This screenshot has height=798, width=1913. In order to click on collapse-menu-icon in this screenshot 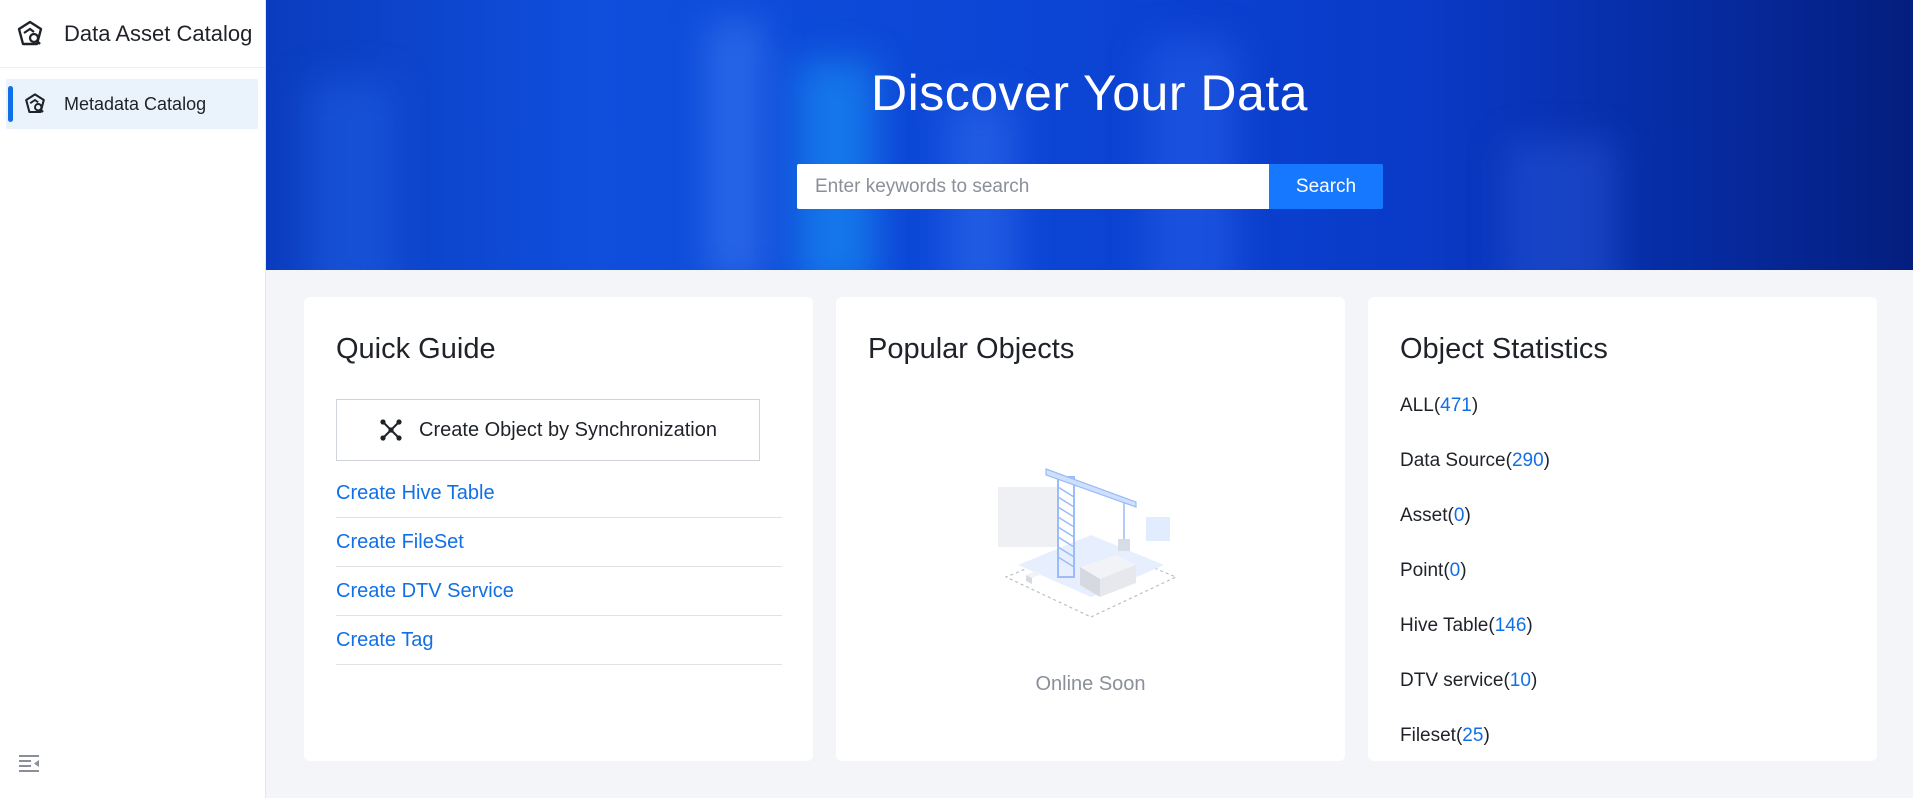, I will do `click(29, 764)`.